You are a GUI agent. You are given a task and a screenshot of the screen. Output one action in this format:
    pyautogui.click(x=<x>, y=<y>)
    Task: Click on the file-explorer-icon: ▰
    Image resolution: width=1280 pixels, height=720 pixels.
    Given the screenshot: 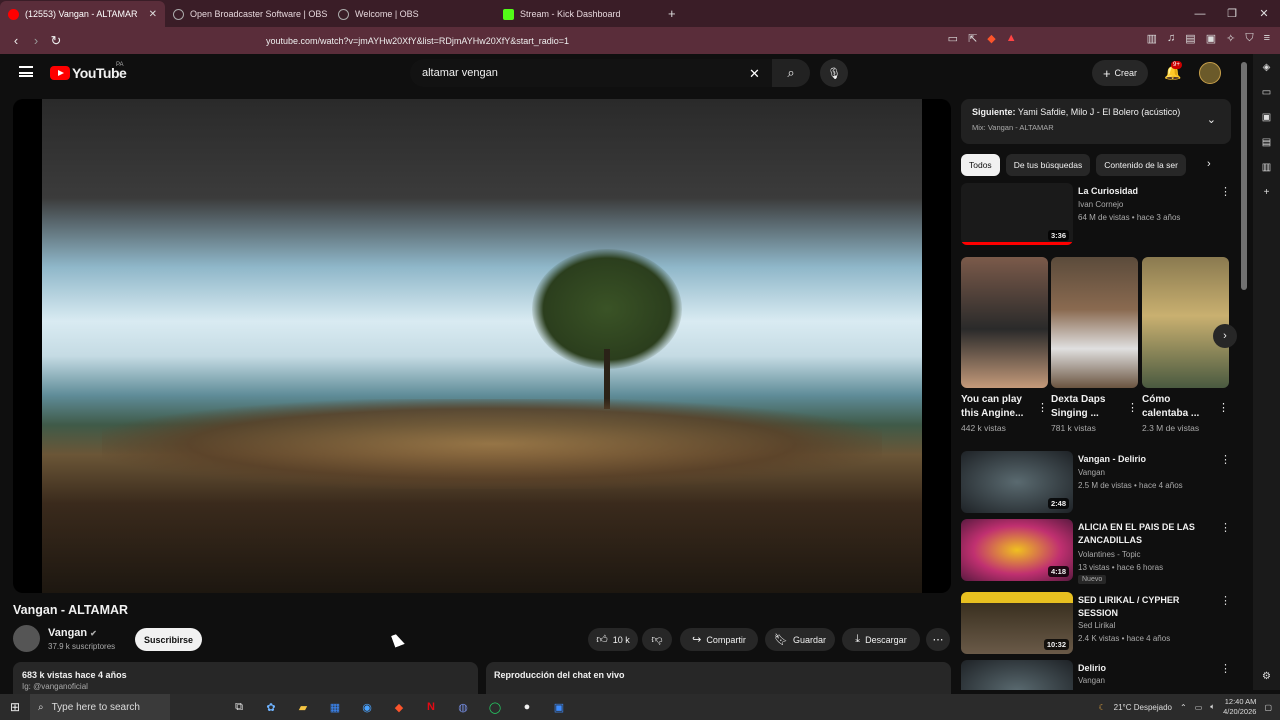 What is the action you would take?
    pyautogui.click(x=303, y=707)
    